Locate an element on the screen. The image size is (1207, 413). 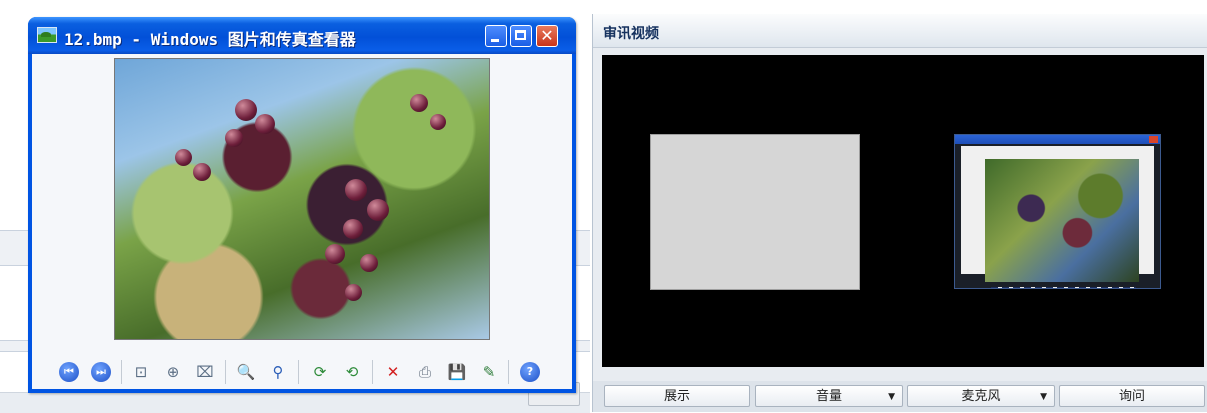
display-button: 展示 is located at coordinates (677, 396).